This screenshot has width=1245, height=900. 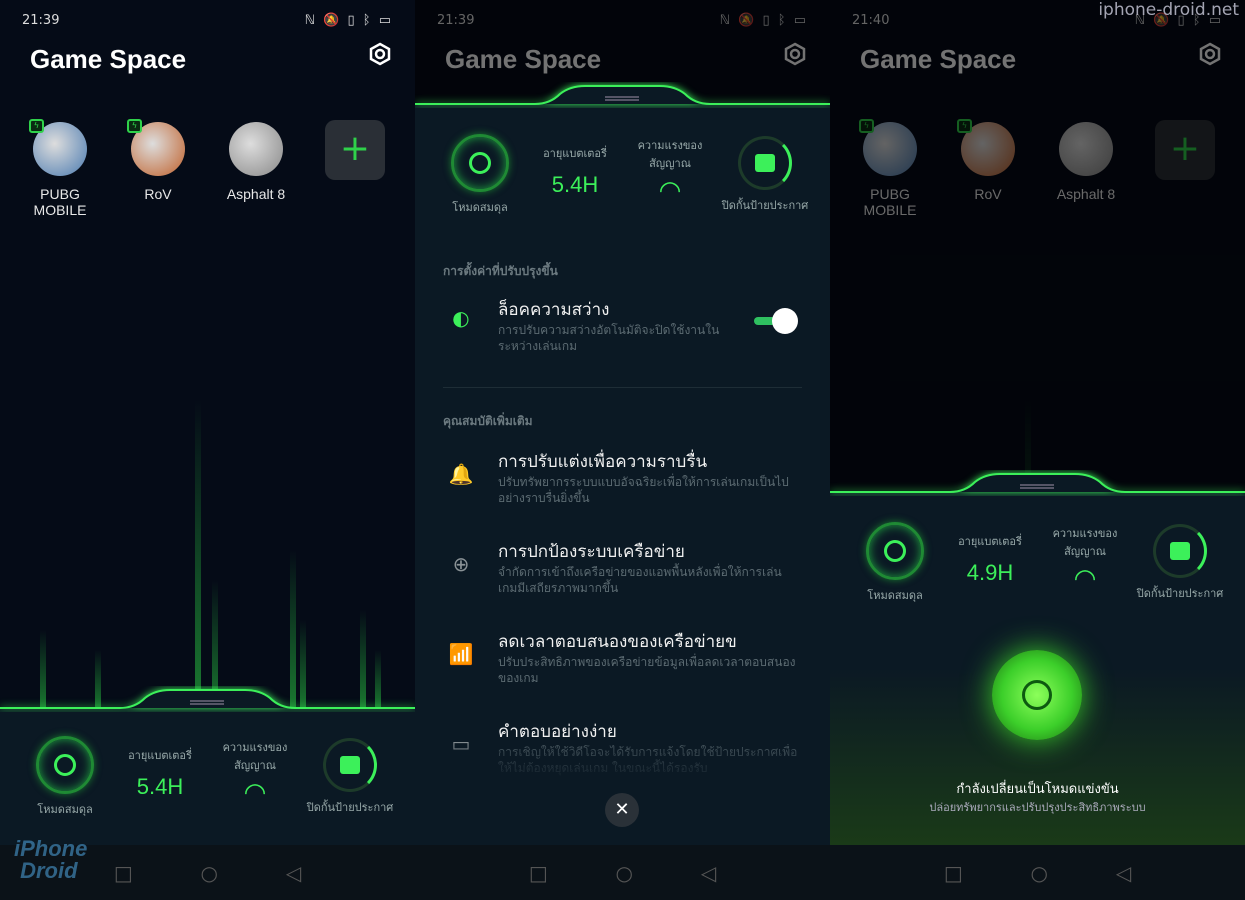 What do you see at coordinates (1168, 10) in the screenshot?
I see `watermark: iphone-droid.net` at bounding box center [1168, 10].